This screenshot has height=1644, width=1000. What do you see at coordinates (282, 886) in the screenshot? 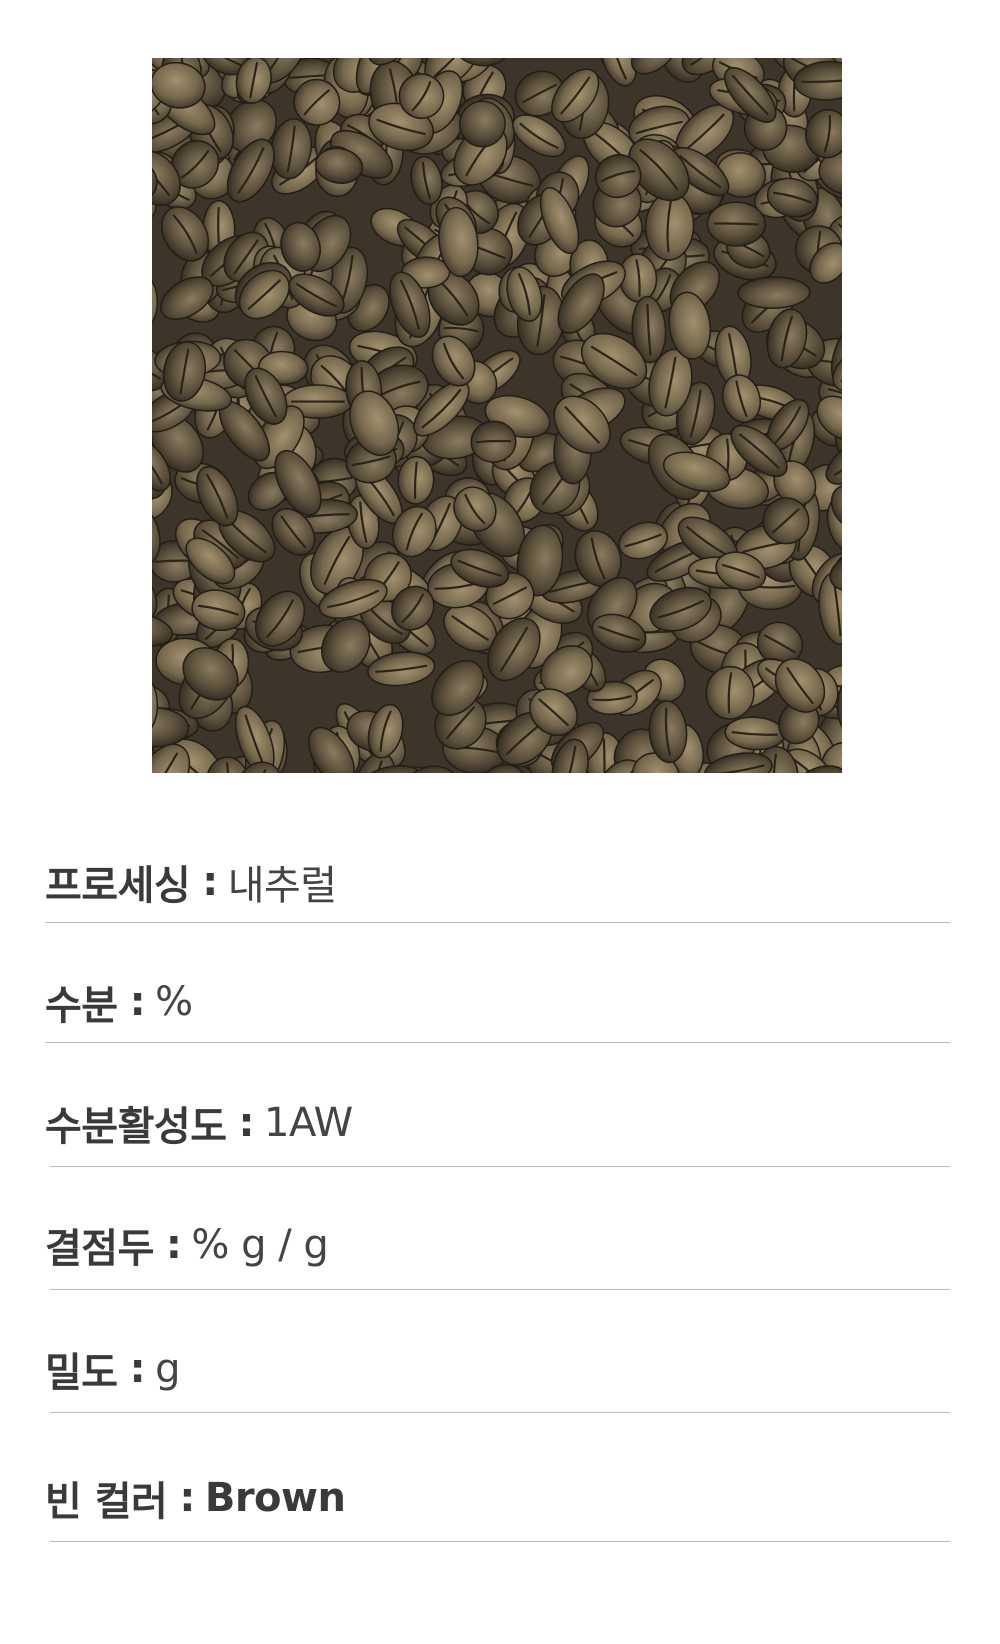
I see `spec-value: 내추럴` at bounding box center [282, 886].